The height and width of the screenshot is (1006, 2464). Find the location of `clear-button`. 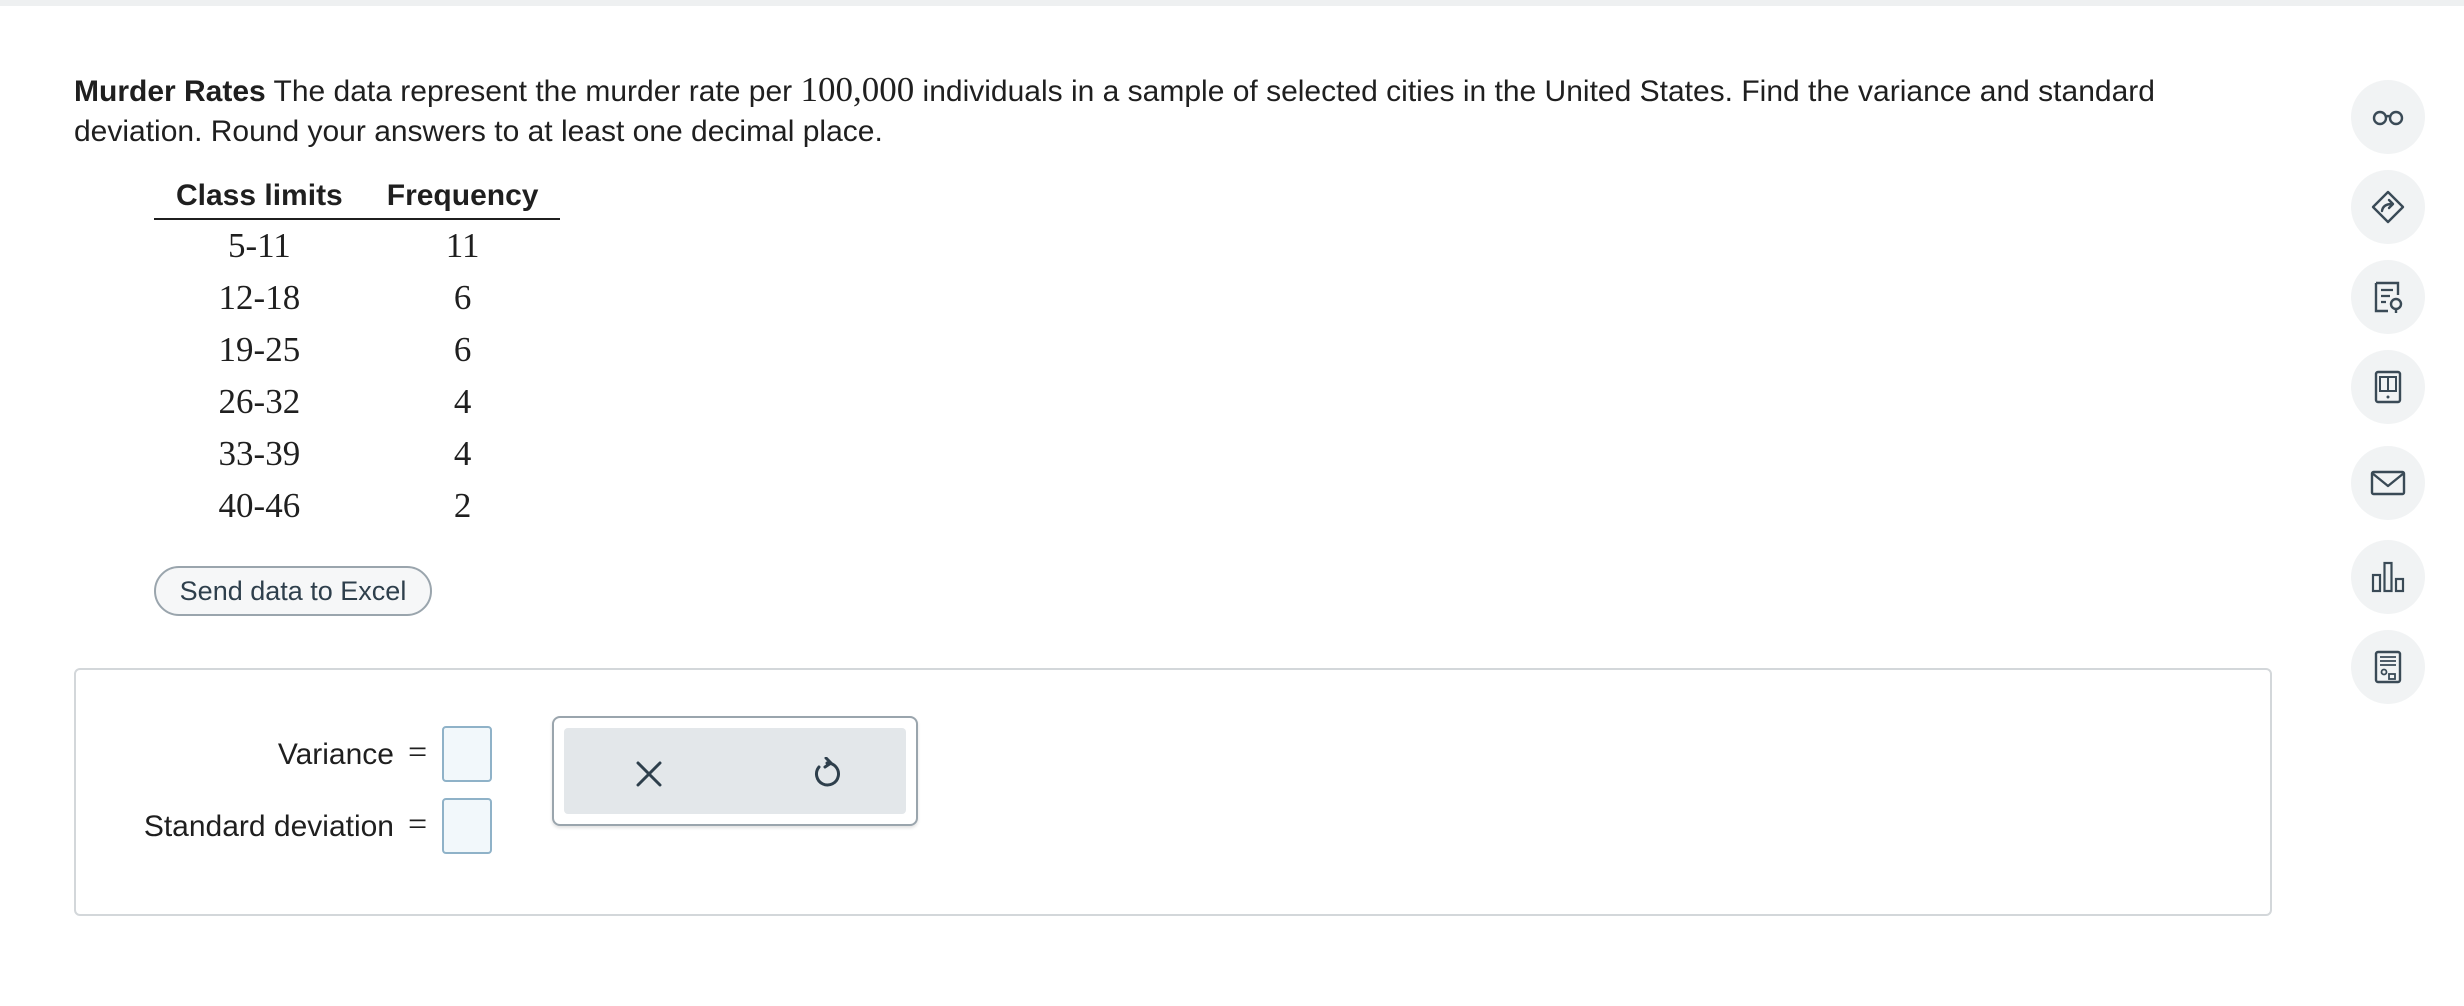

clear-button is located at coordinates (649, 774).